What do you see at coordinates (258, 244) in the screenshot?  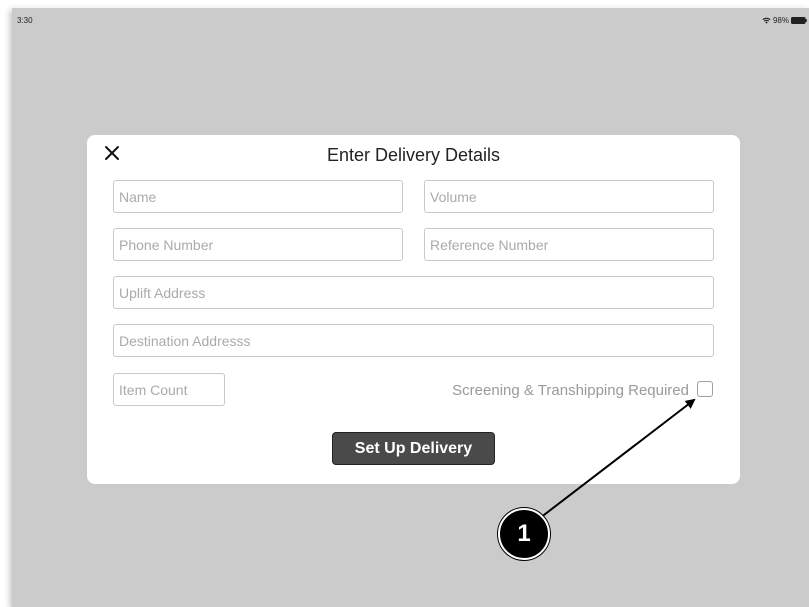 I see `phone-number-input` at bounding box center [258, 244].